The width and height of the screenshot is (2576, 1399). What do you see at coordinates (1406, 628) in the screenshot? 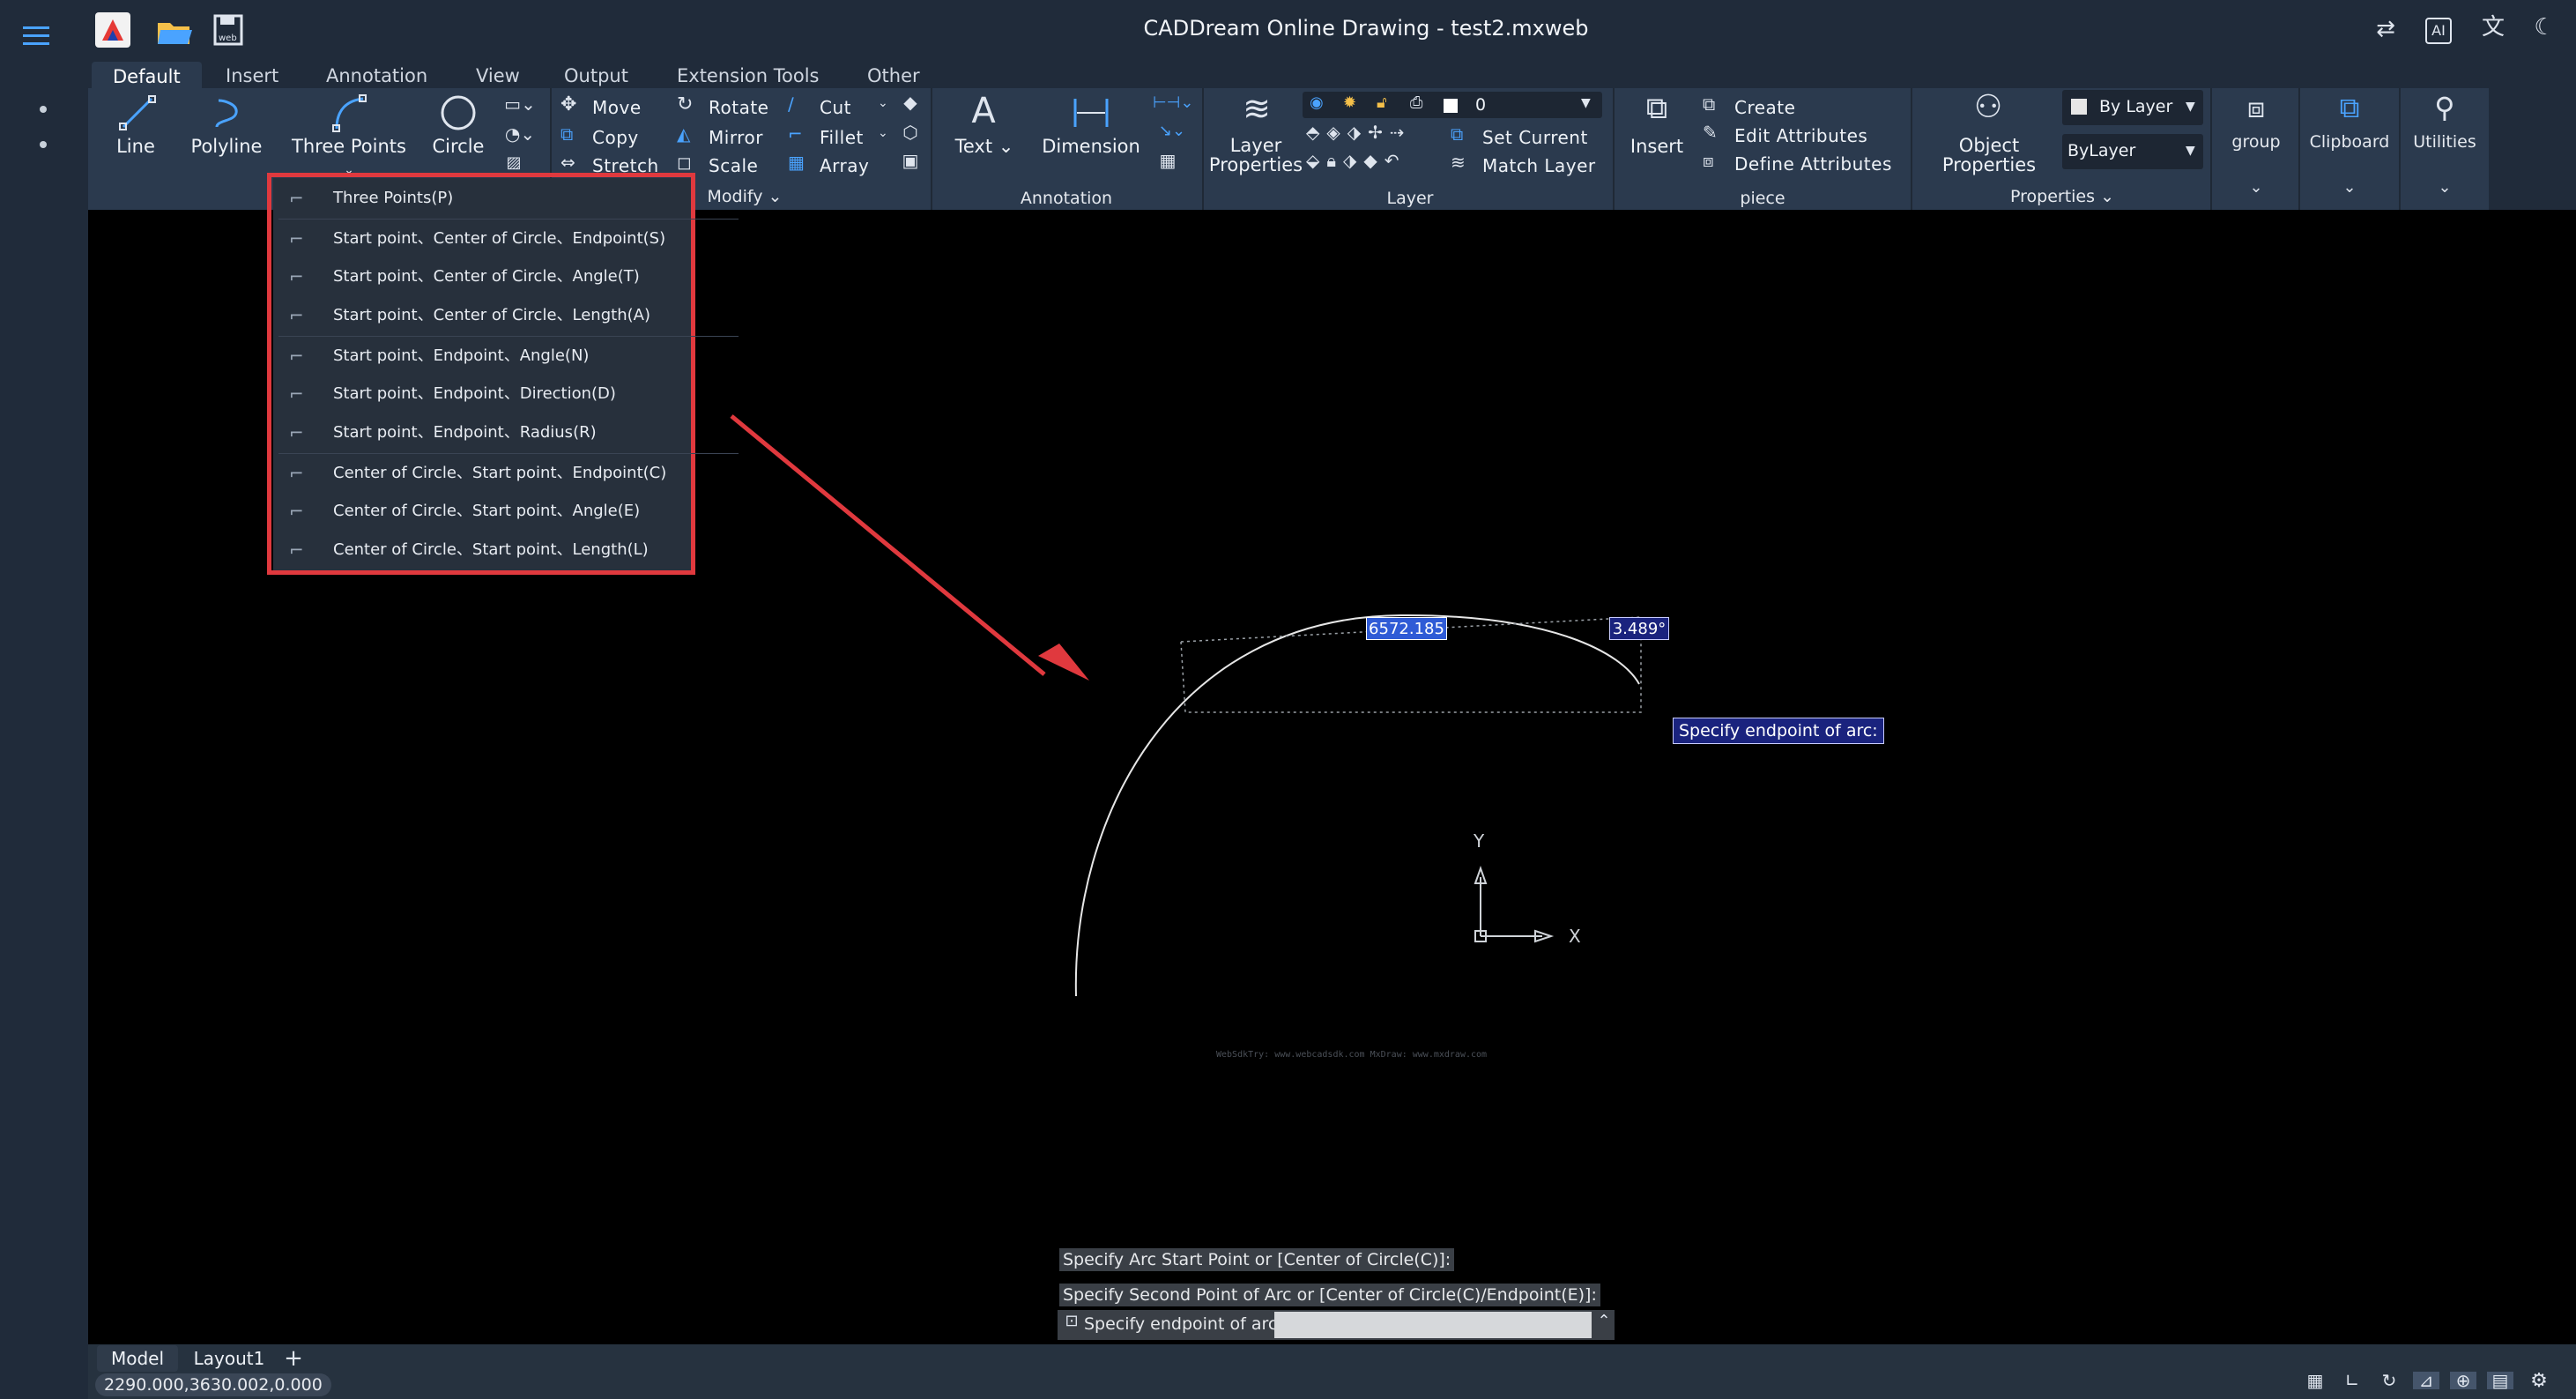
I see `length-input: 6572.185` at bounding box center [1406, 628].